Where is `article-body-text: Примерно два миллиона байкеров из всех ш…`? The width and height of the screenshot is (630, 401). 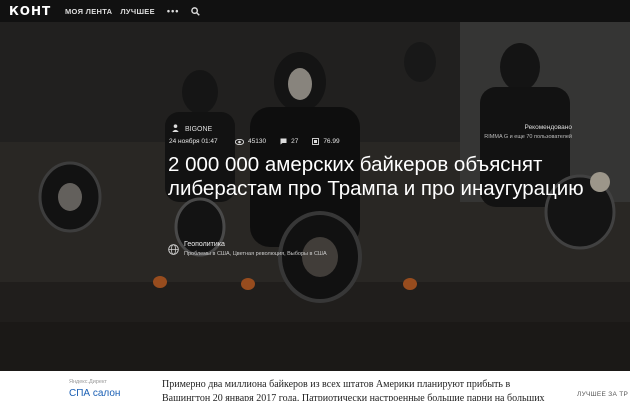
article-body-text: Примерно два миллиона байкеров из всех ш… is located at coordinates (353, 390).